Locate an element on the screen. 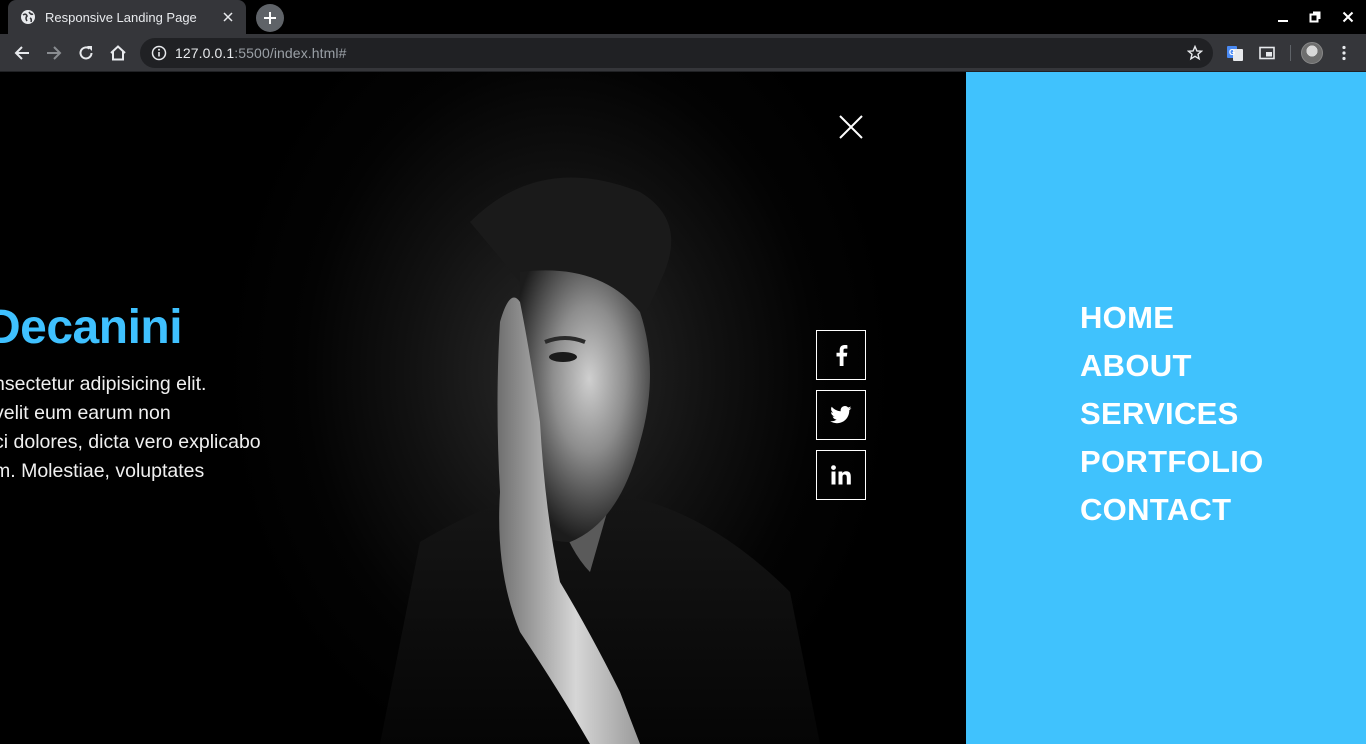 This screenshot has height=744, width=1366. browser-tab: Responsive Landing Page is located at coordinates (127, 17).